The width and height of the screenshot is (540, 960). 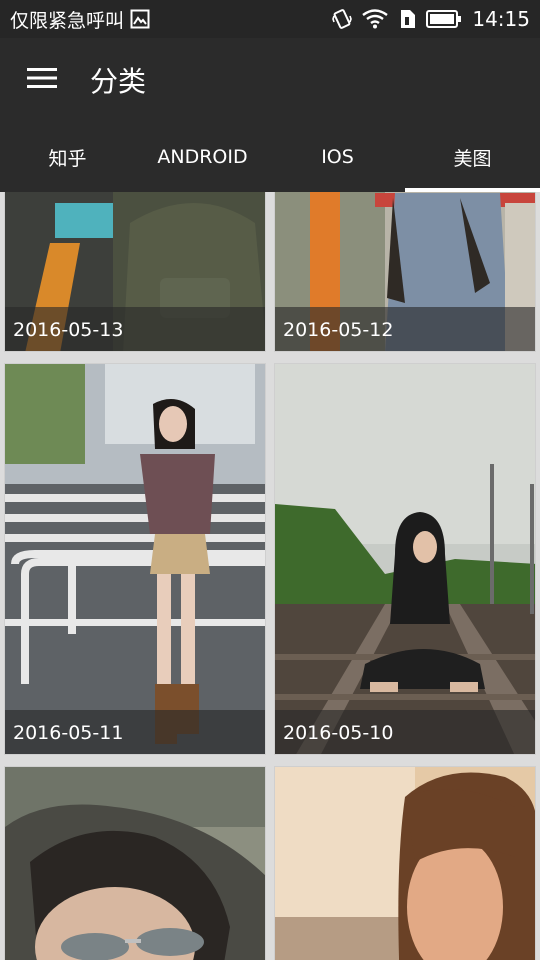 I want to click on tab-label: ANDROID, so click(x=202, y=157).